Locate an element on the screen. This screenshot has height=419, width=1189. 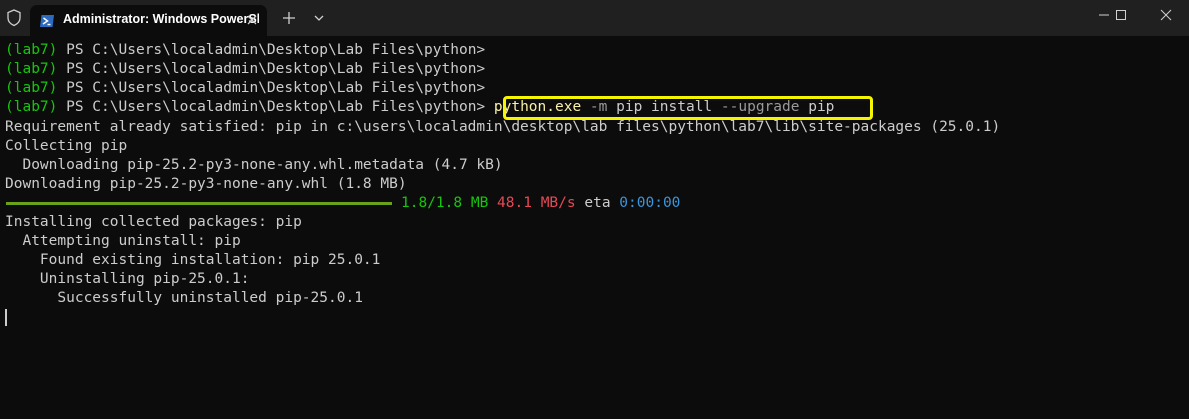
title-bar: Administrator: Windows PowerShell is located at coordinates (594, 18).